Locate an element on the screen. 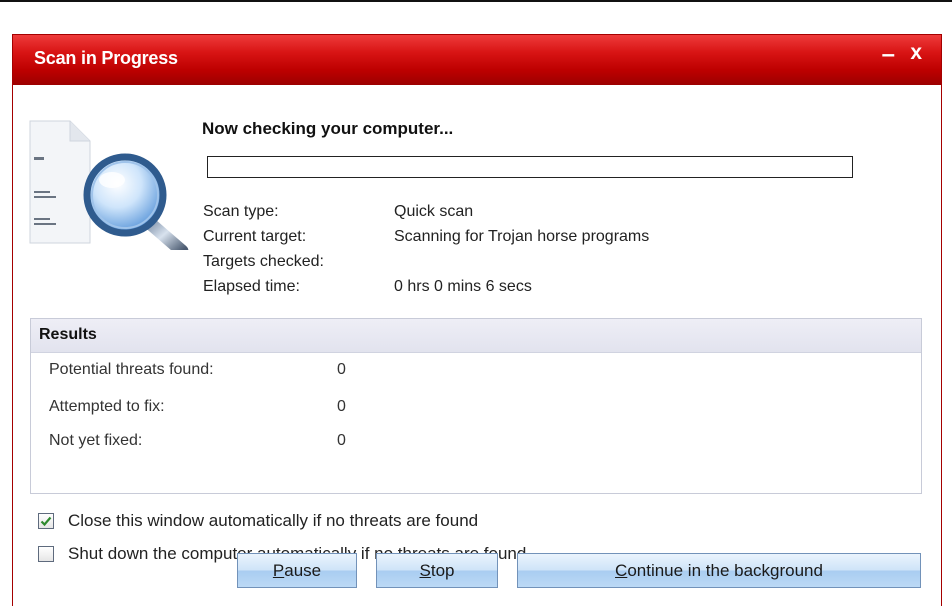 The width and height of the screenshot is (952, 606). checkmark-icon is located at coordinates (46, 521).